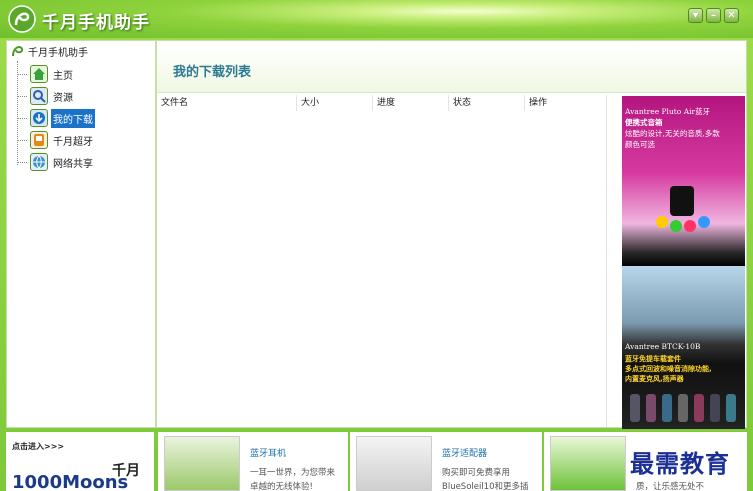 The image size is (753, 491). Describe the element at coordinates (654, 379) in the screenshot. I see `ad-text: 内置麦克风,扬声器` at that location.